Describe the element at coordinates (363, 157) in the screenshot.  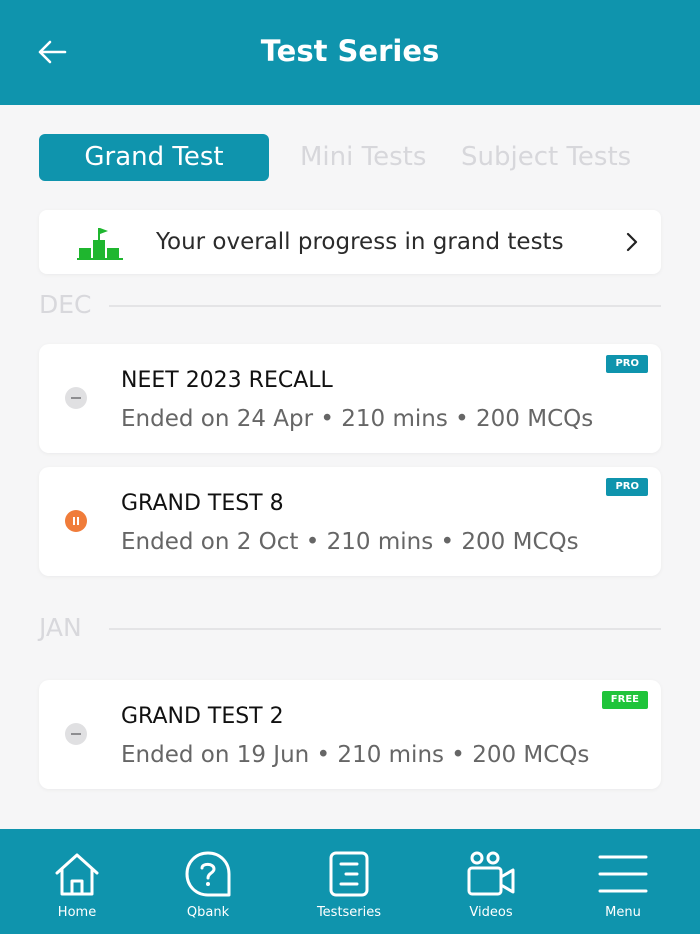
I see `tab-mini-tests: Mini Tests` at that location.